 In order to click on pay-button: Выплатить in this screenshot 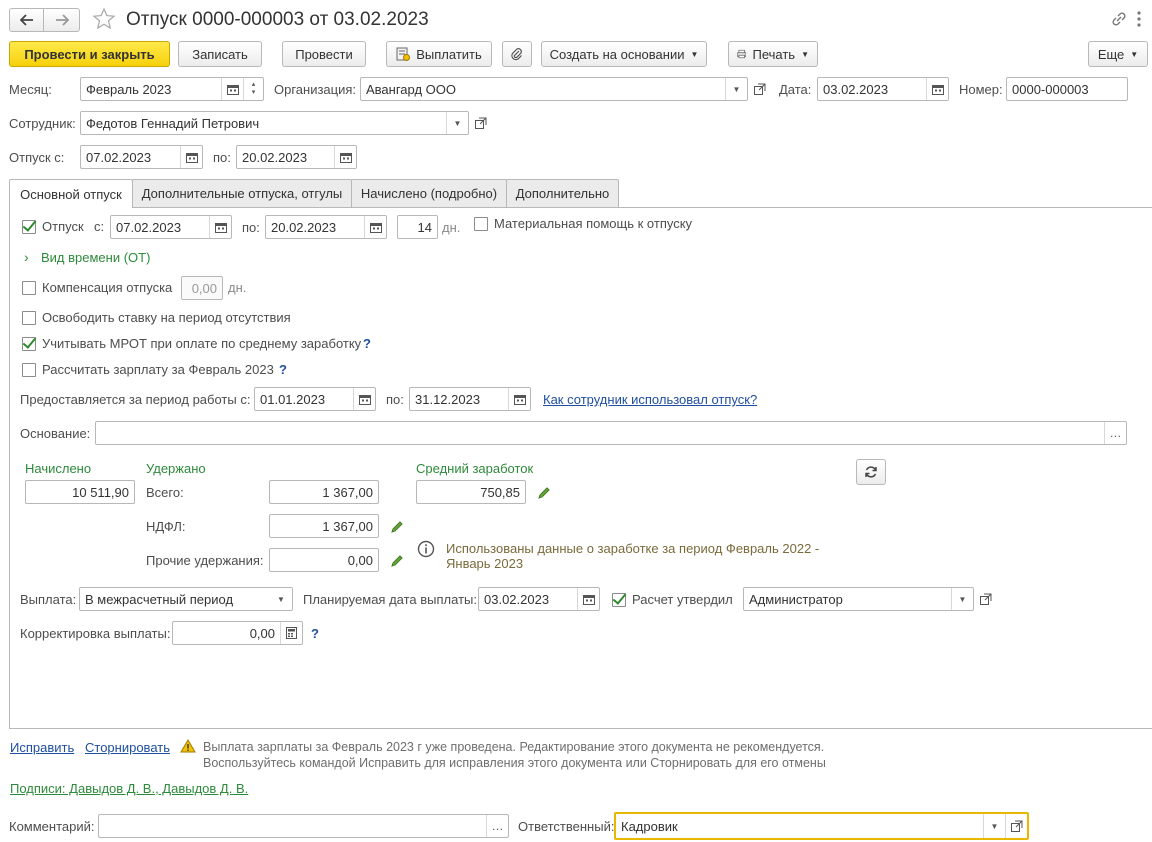, I will do `click(439, 54)`.